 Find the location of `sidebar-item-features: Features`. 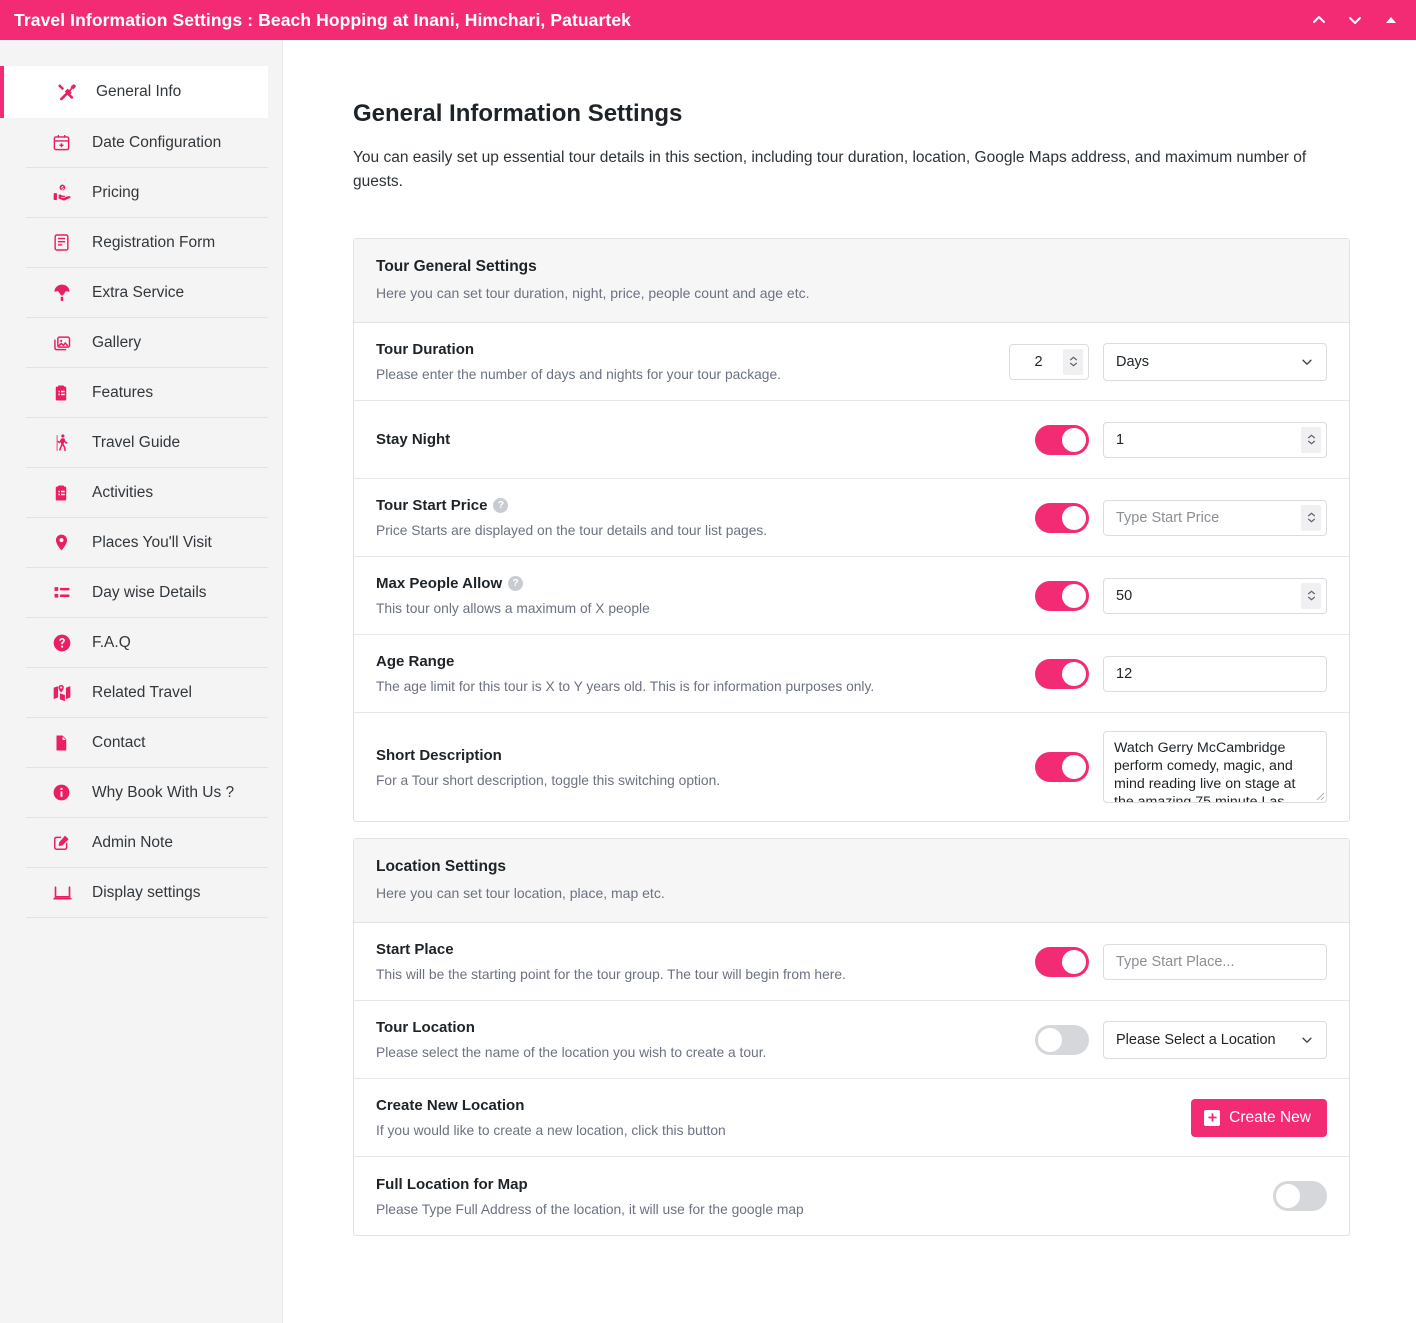

sidebar-item-features: Features is located at coordinates (147, 393).